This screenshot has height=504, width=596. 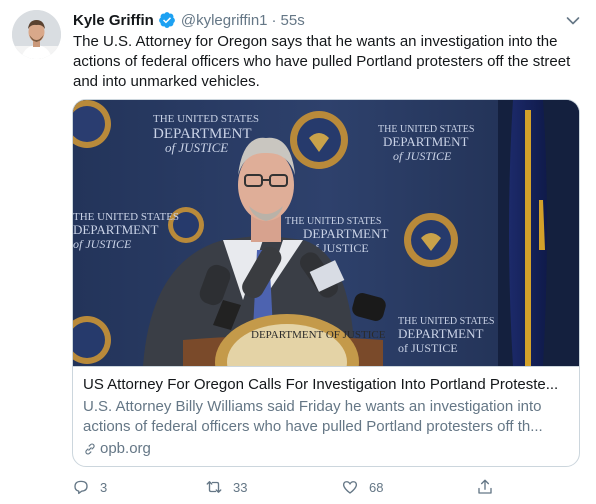 I want to click on retweet-button: 33, so click(x=226, y=487).